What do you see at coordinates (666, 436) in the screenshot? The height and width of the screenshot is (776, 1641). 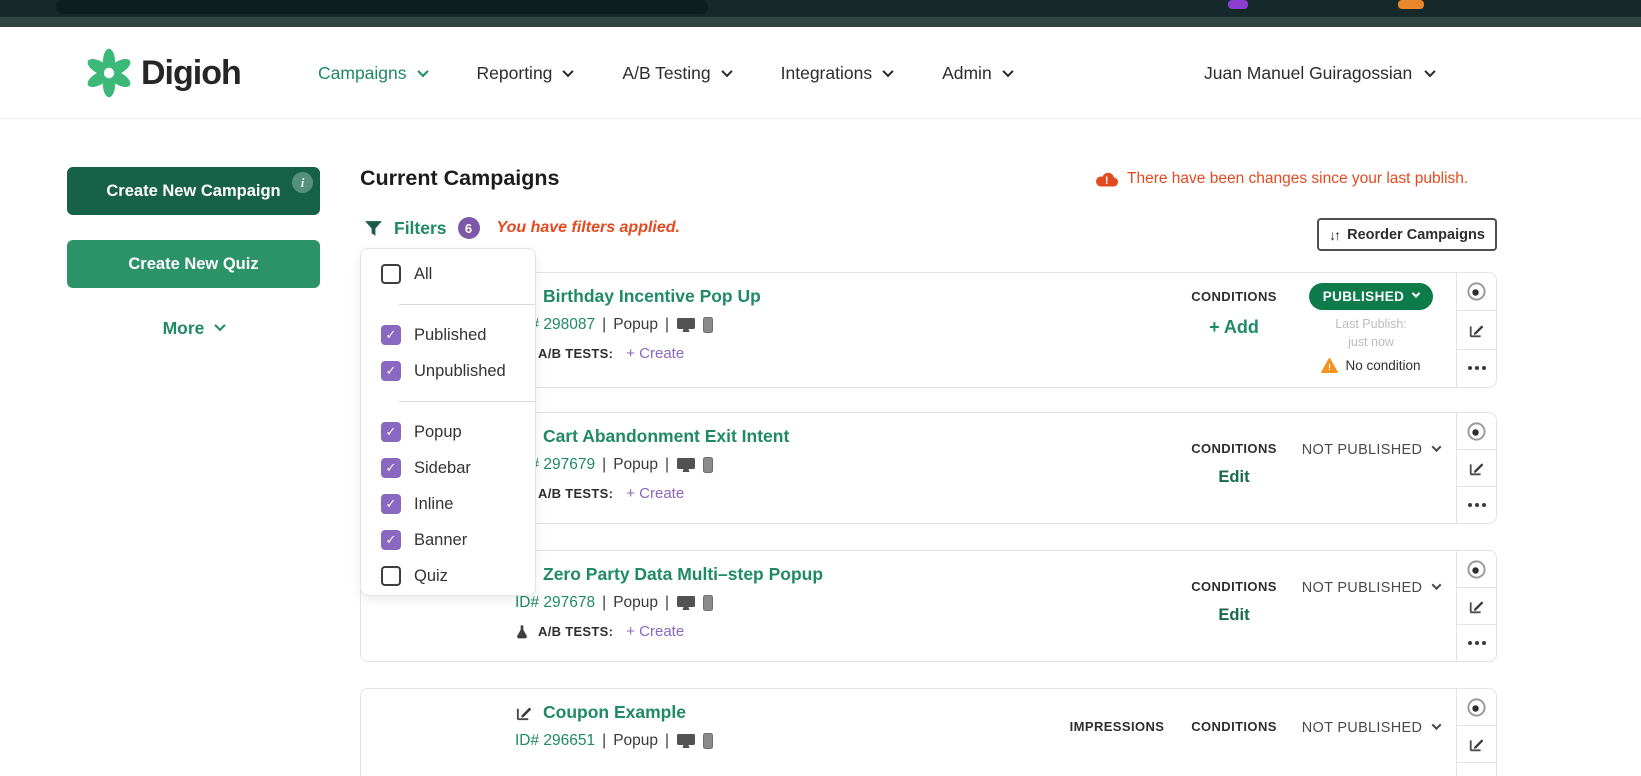 I see `campaign-name-link: Cart Abandonment Exit Intent` at bounding box center [666, 436].